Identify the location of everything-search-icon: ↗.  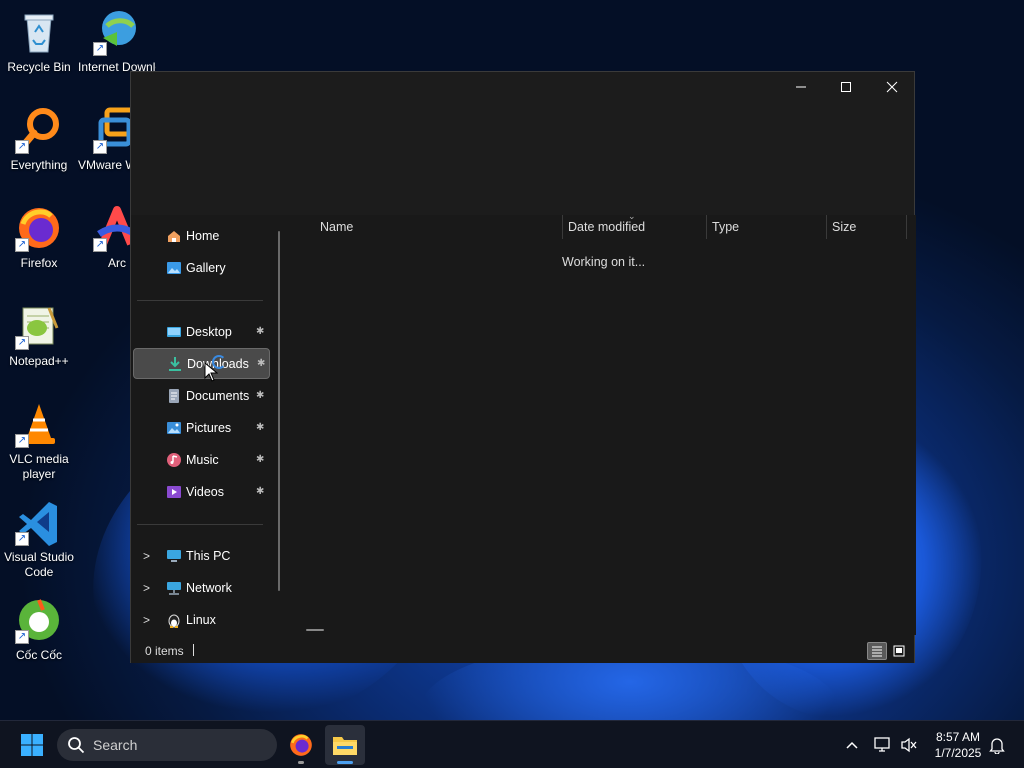
(39, 130).